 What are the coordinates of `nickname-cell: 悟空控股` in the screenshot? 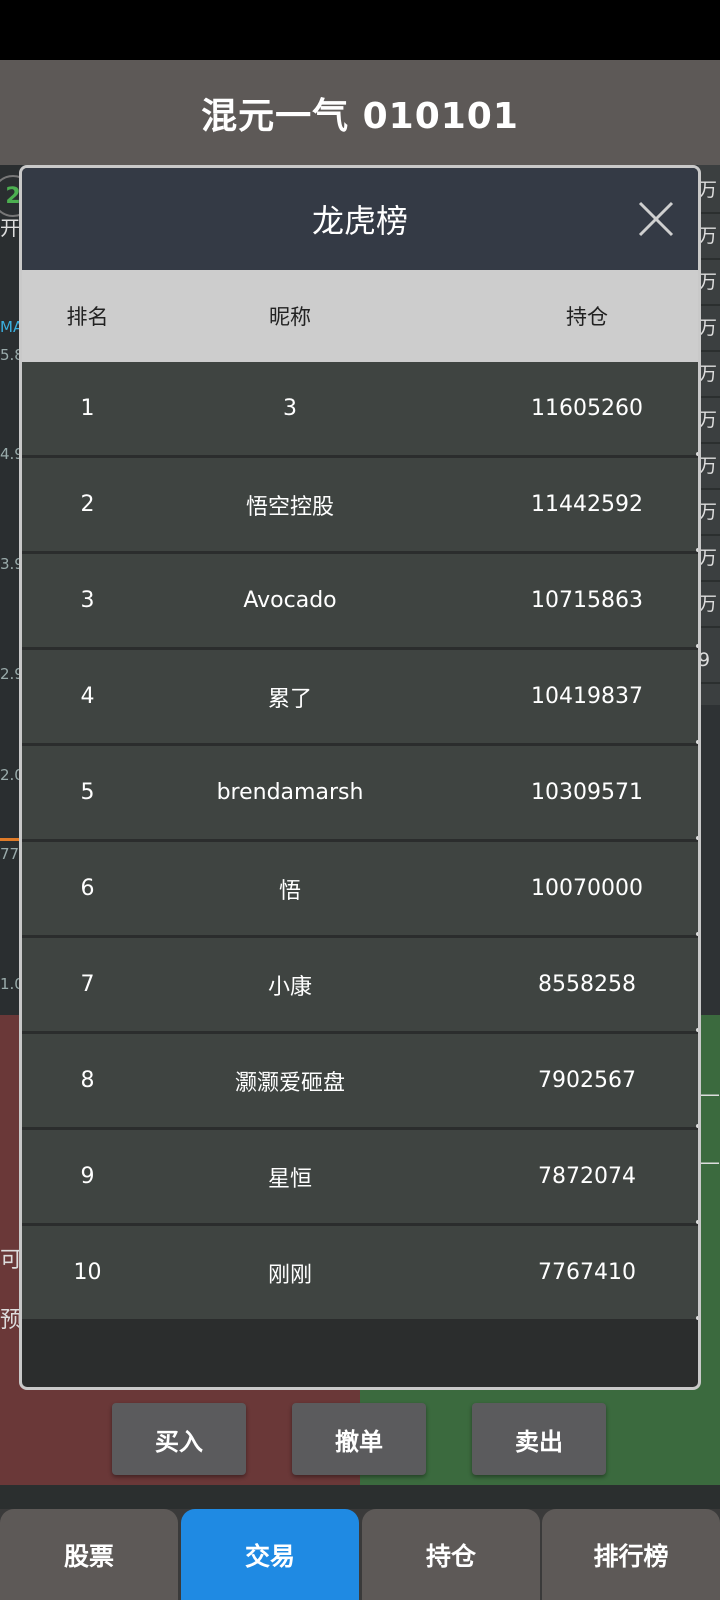 It's located at (289, 507).